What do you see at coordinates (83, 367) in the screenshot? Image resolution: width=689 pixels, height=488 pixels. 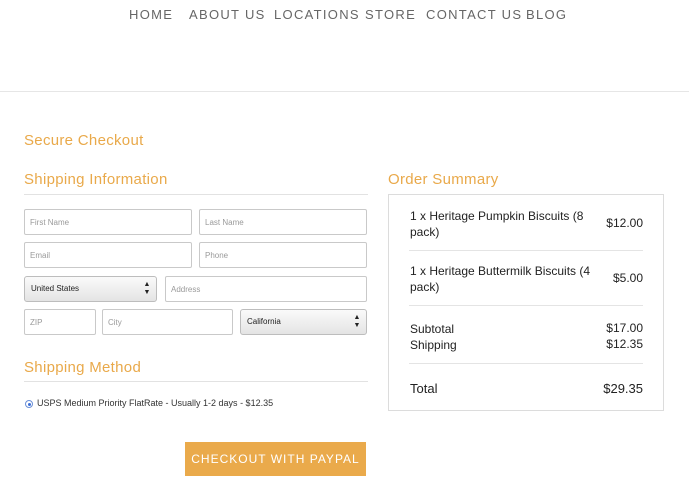 I see `shipping-method-heading: Shipping Method` at bounding box center [83, 367].